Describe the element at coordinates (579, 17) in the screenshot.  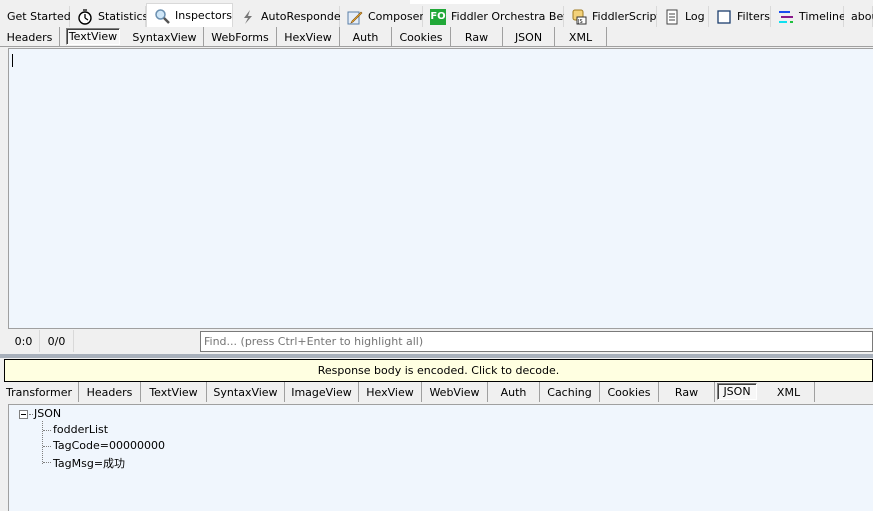
I see `script-scroll-icon: JS` at that location.